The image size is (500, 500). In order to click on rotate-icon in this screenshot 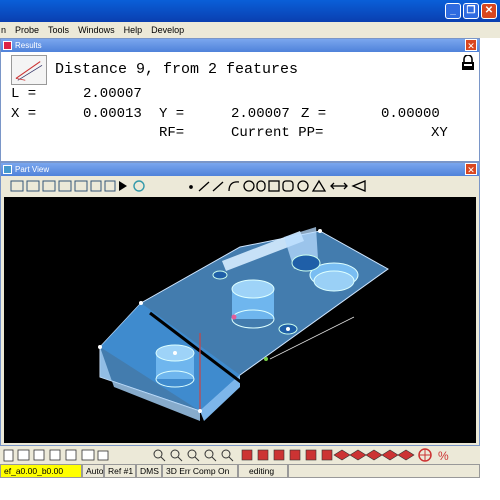, I will do `click(139, 186)`.